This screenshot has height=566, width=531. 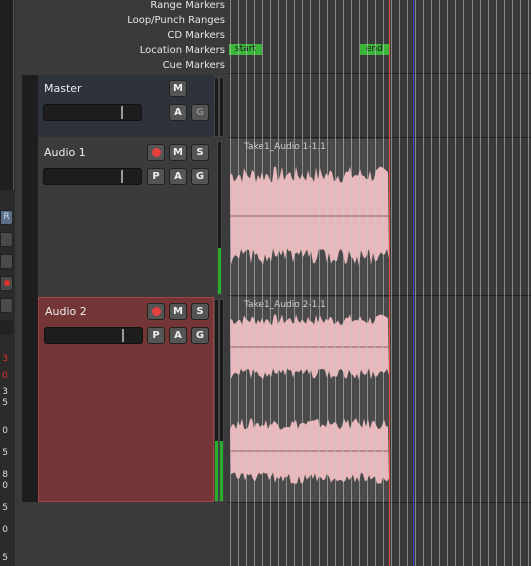 What do you see at coordinates (379, 73) in the screenshot?
I see `ruler-separator` at bounding box center [379, 73].